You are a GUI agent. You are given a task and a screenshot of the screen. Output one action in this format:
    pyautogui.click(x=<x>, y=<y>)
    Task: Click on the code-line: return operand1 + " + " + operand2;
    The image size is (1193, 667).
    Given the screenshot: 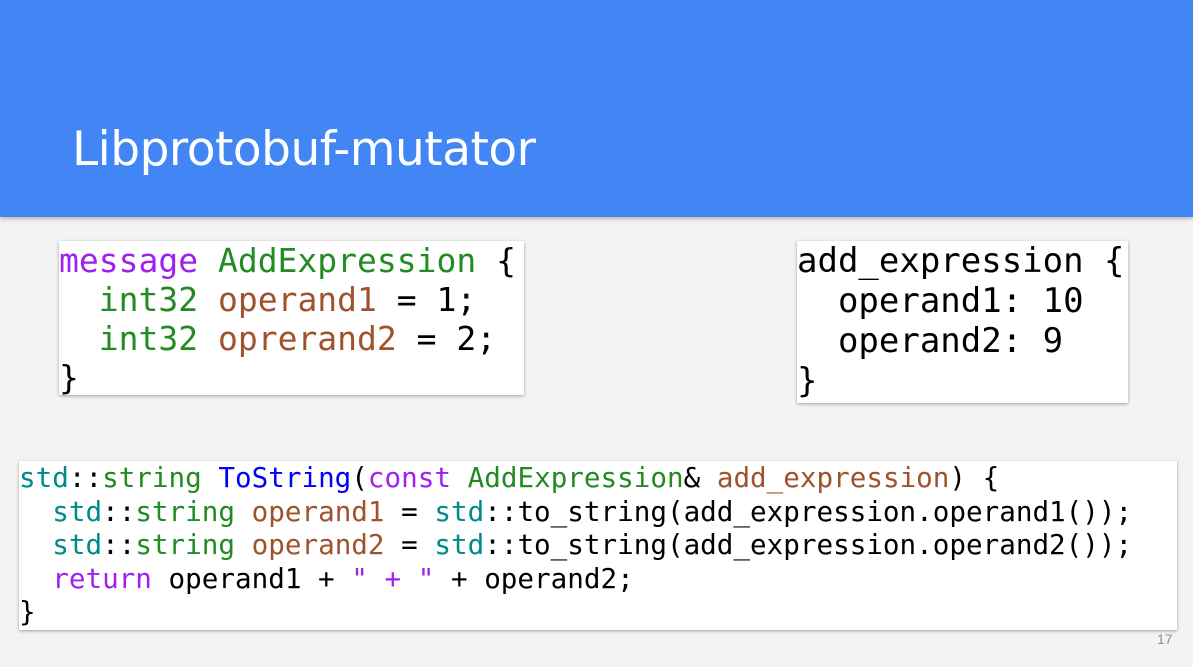 What is the action you would take?
    pyautogui.click(x=598, y=579)
    